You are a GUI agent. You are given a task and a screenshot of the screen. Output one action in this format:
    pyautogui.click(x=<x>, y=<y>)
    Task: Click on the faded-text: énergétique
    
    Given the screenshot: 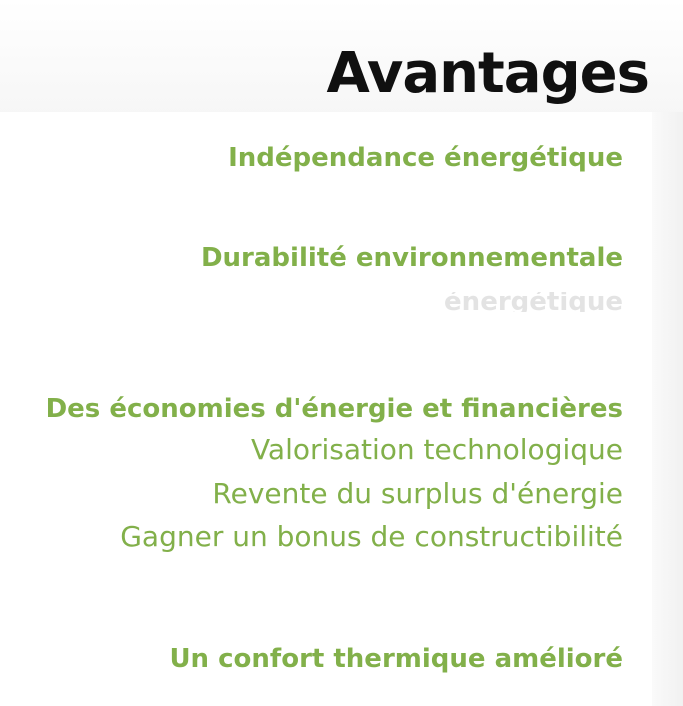 What is the action you would take?
    pyautogui.click(x=533, y=302)
    